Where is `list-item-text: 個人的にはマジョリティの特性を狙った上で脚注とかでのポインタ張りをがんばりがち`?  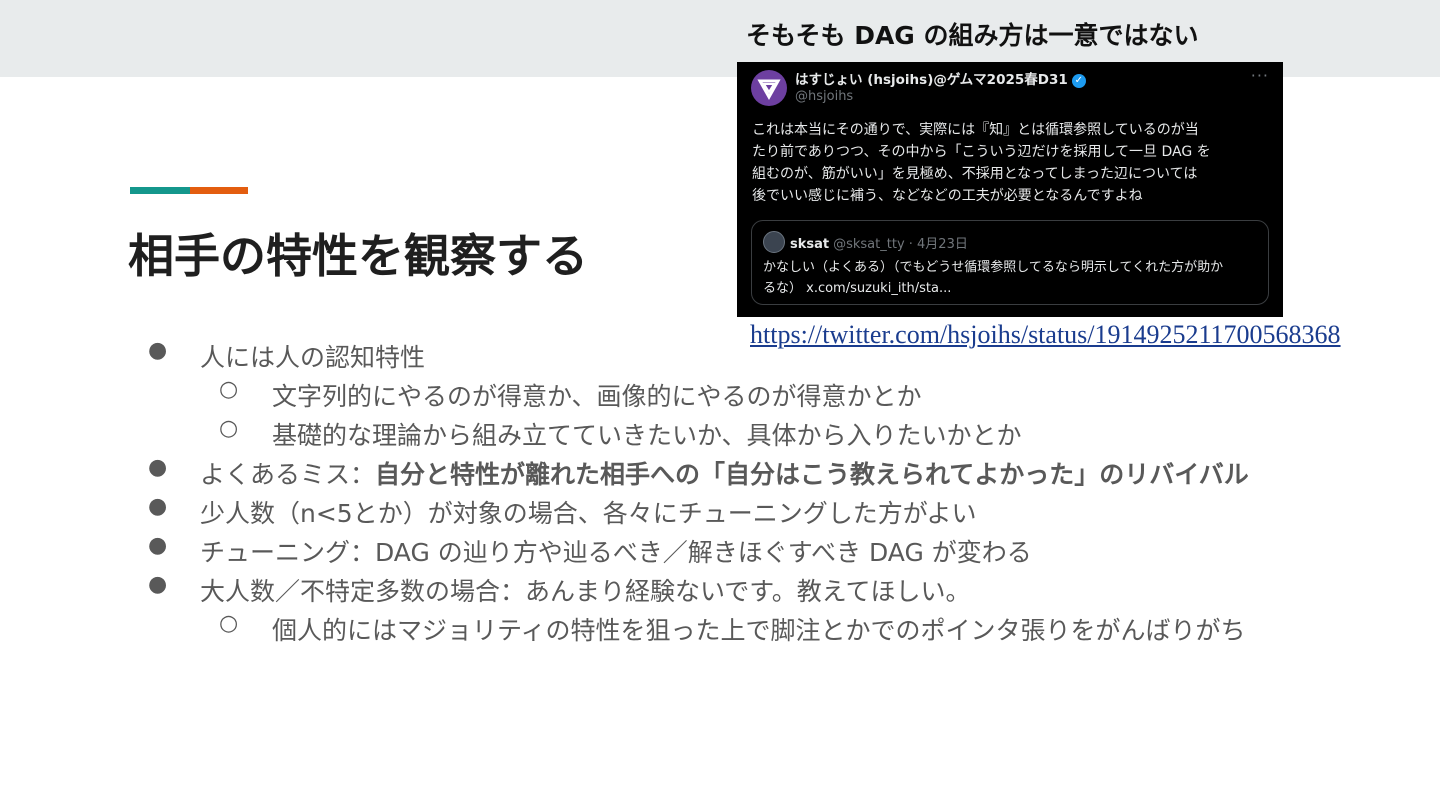
list-item-text: 個人的にはマジョリティの特性を狙った上で脚注とかでのポインタ張りをがんばりがち is located at coordinates (759, 630).